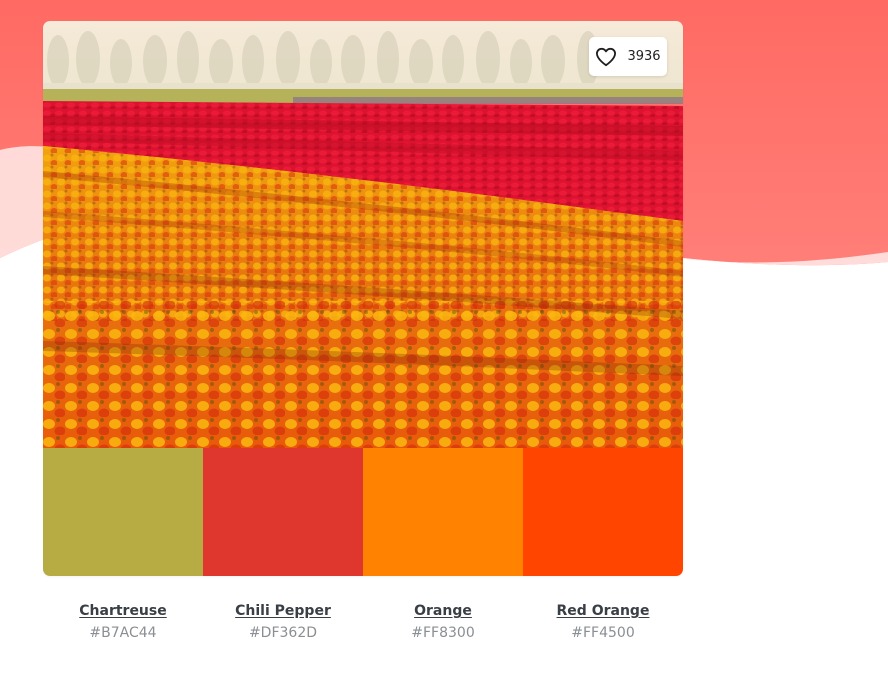 The height and width of the screenshot is (681, 888). What do you see at coordinates (443, 633) in the screenshot?
I see `color-hex-code: #FF8300` at bounding box center [443, 633].